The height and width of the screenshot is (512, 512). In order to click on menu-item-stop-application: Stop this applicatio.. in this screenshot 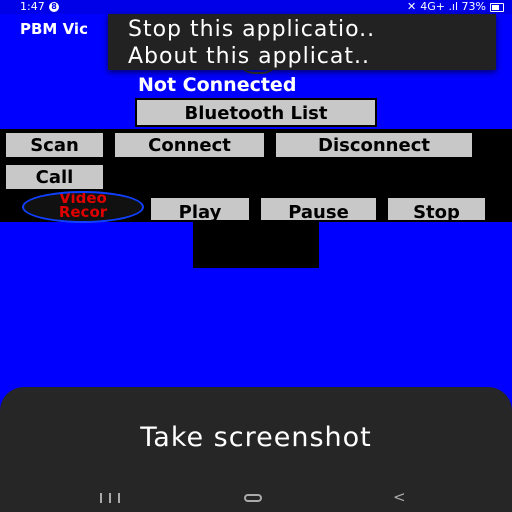, I will do `click(251, 29)`.